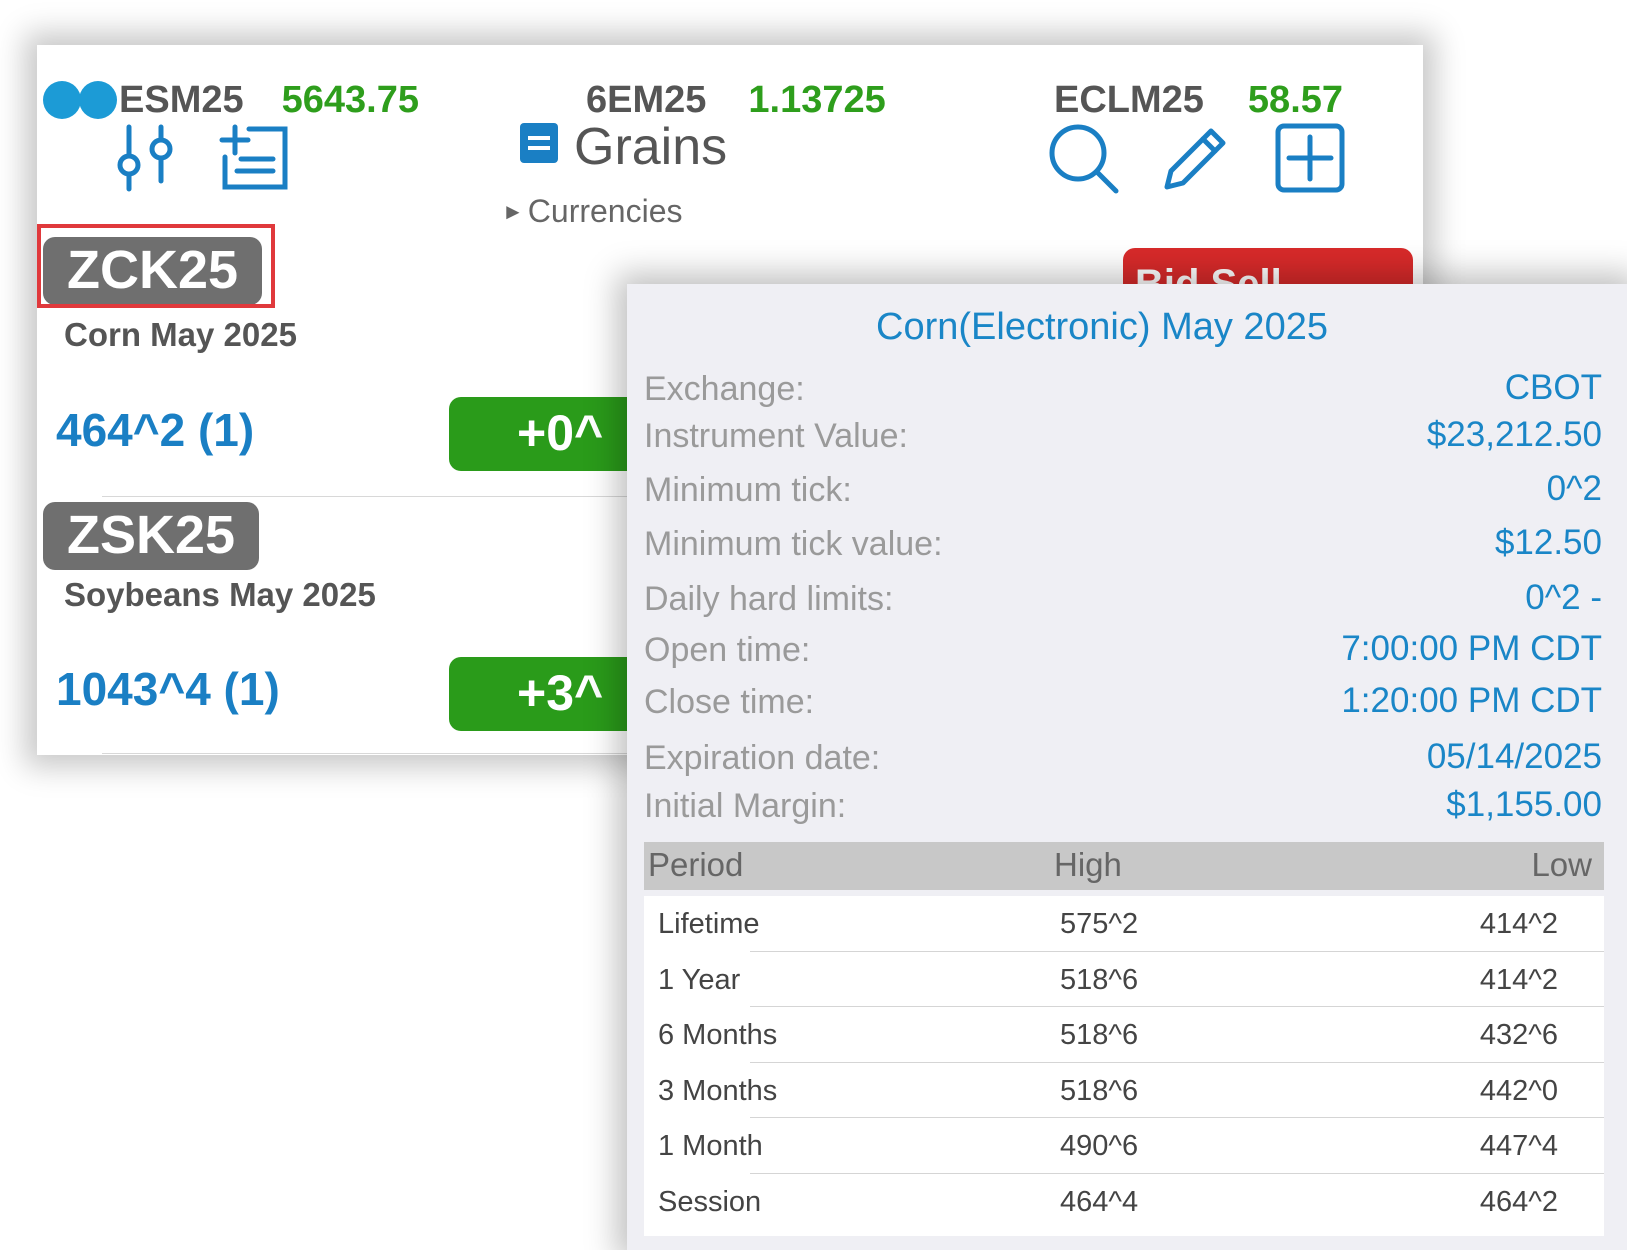  I want to click on popup-title: Corn(Electronic) May 2025, so click(1102, 327).